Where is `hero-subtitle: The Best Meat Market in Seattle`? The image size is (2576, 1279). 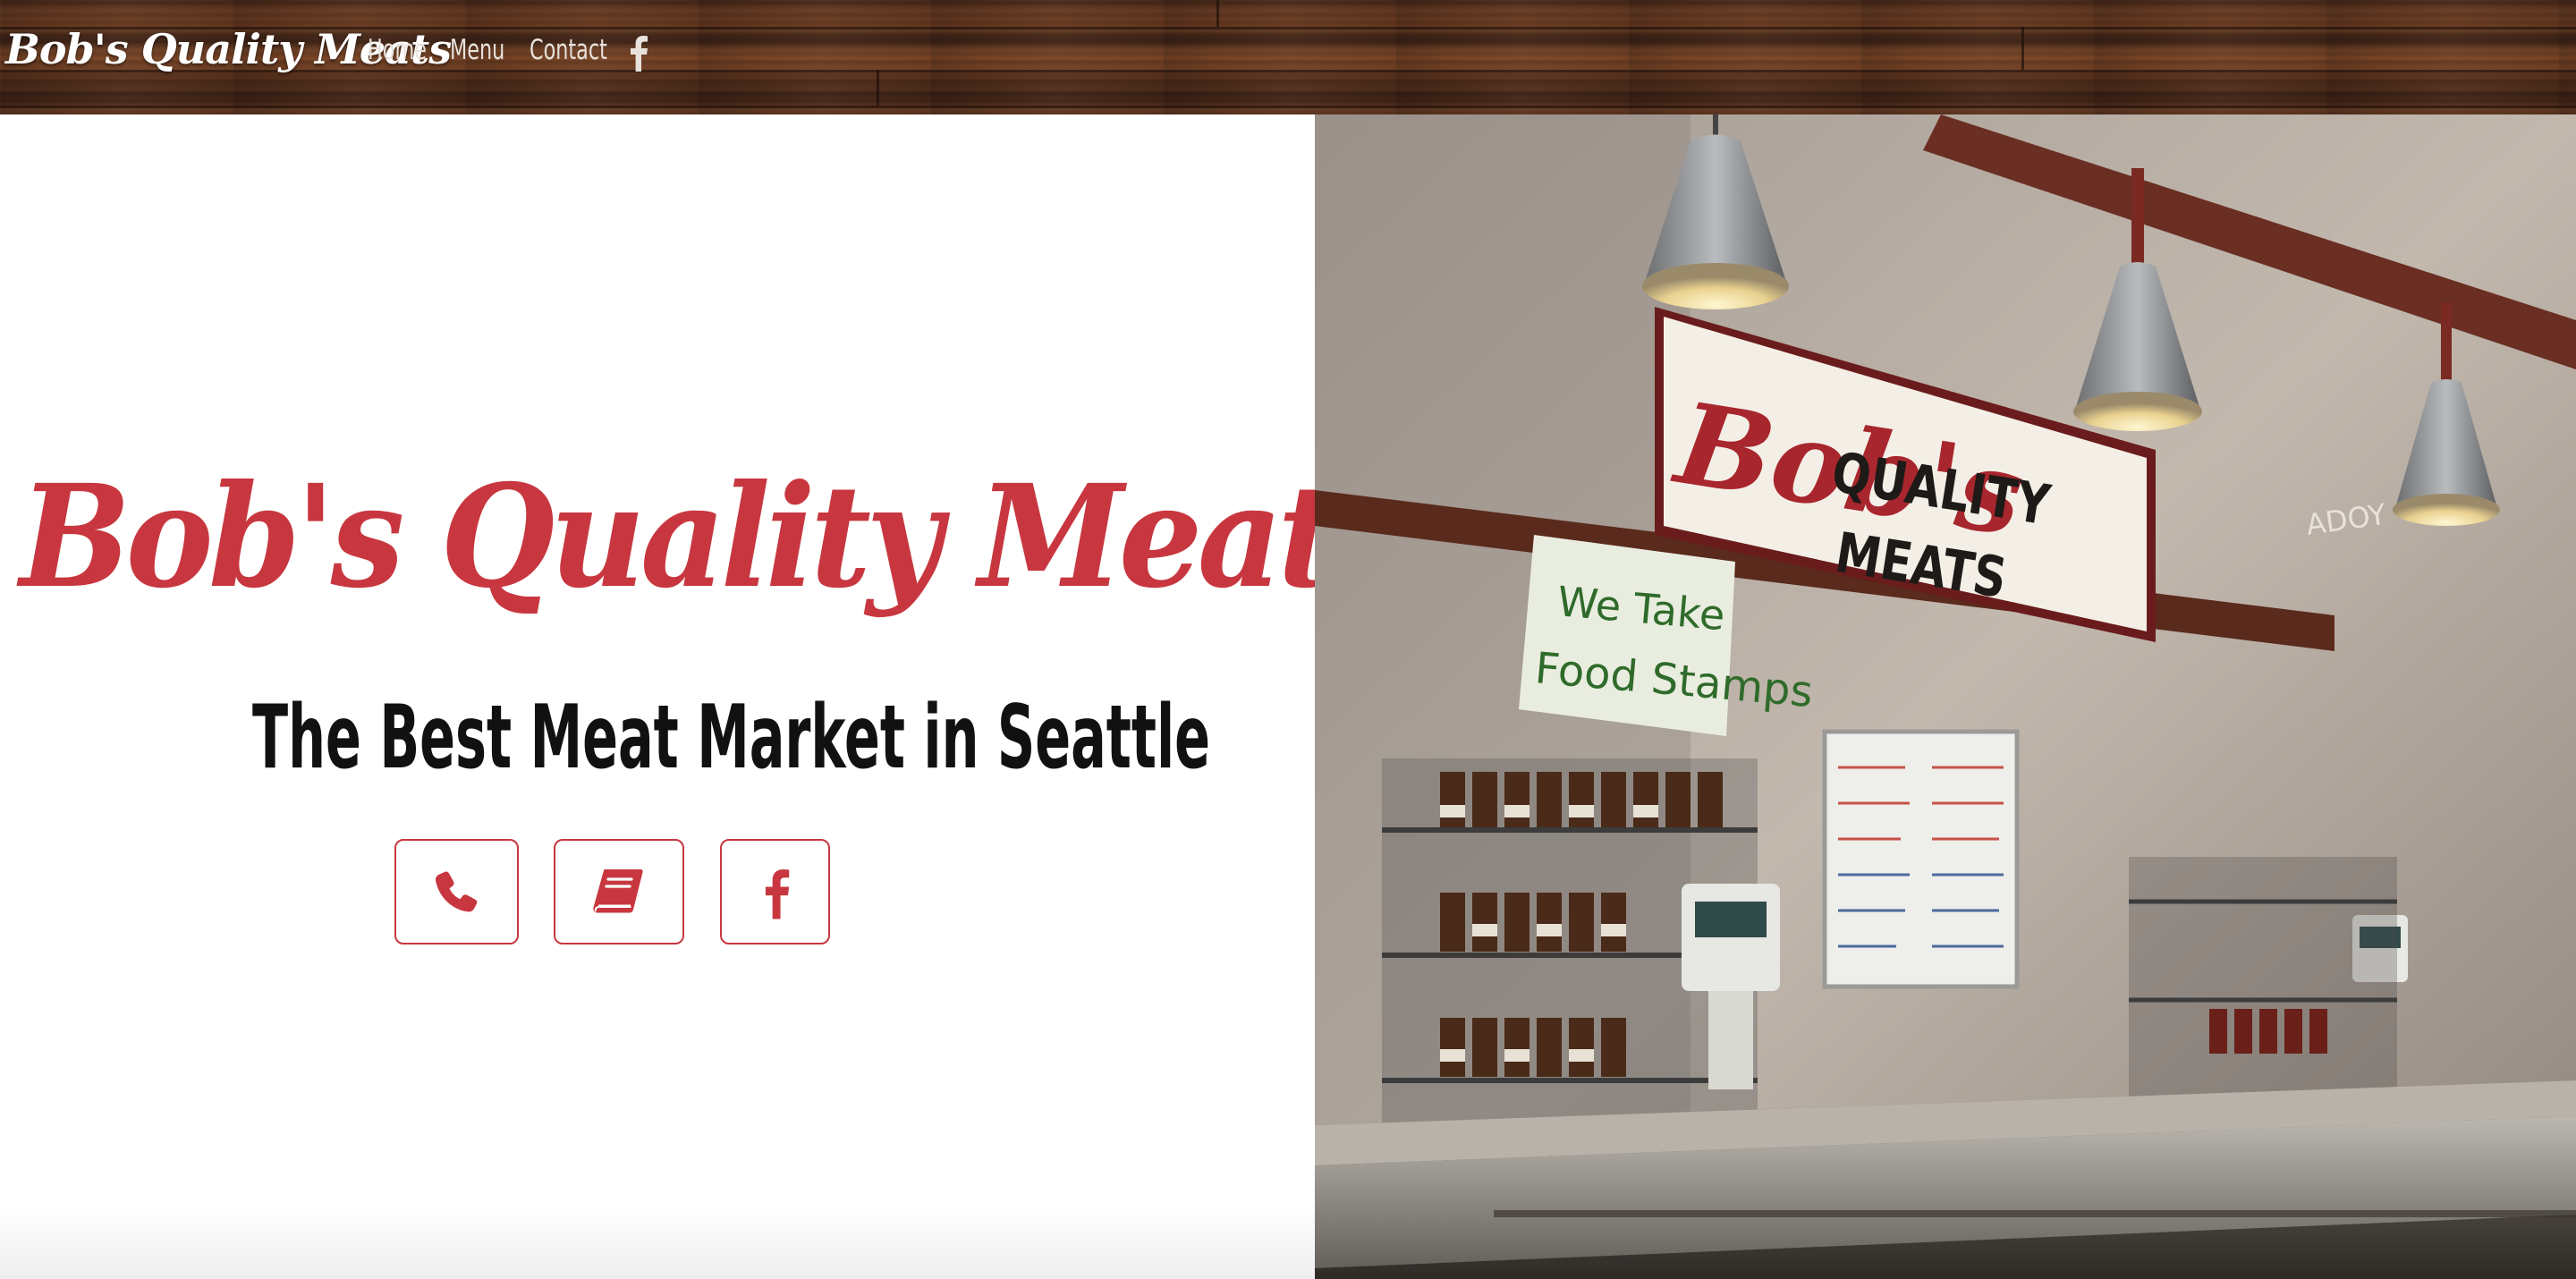 hero-subtitle: The Best Meat Market in Seattle is located at coordinates (731, 738).